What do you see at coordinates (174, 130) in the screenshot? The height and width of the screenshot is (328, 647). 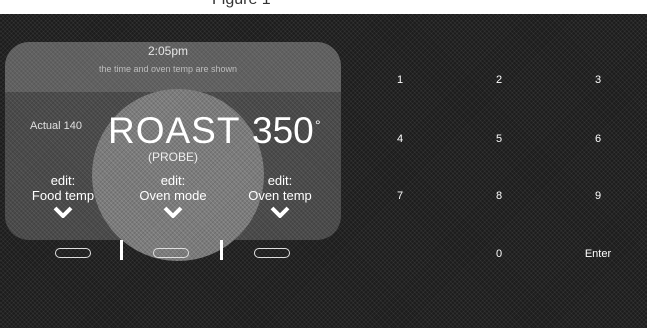 I see `oven-mode-display: ROAST` at bounding box center [174, 130].